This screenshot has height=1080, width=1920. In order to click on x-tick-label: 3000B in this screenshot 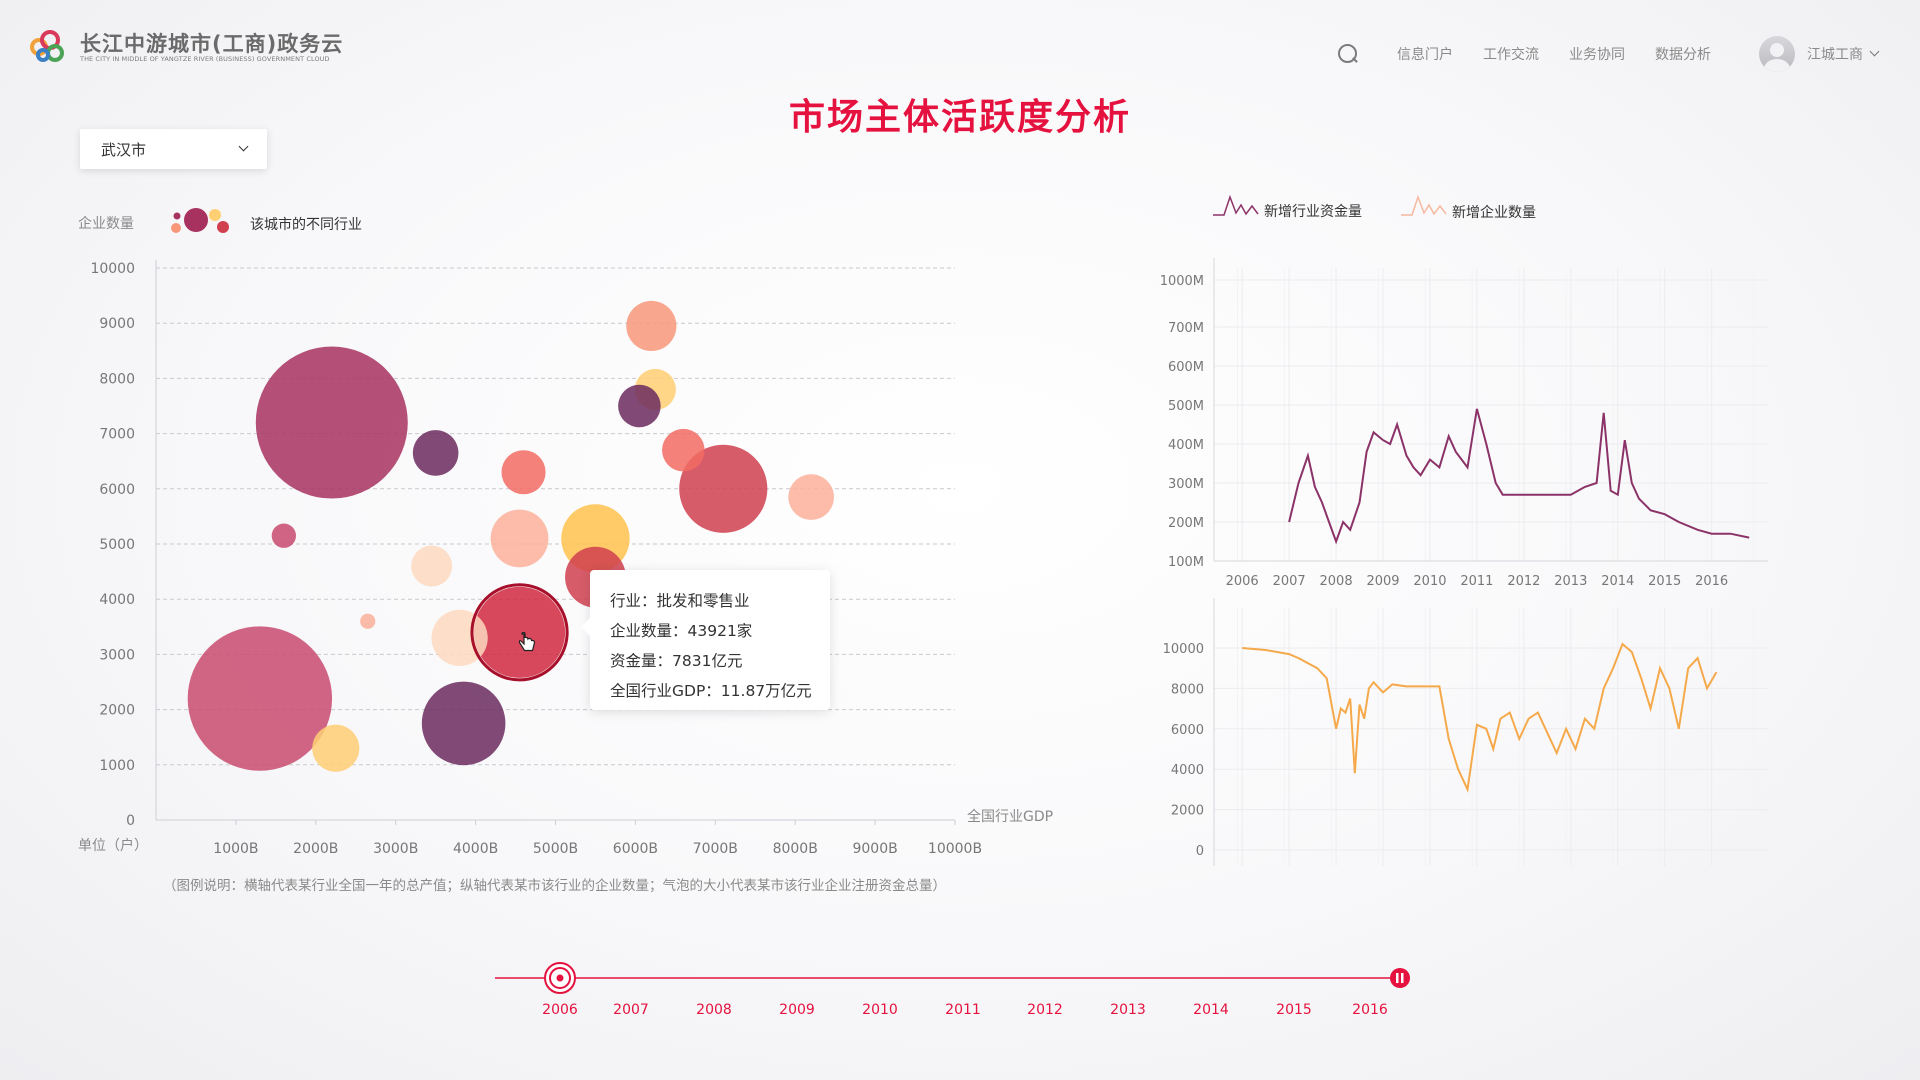, I will do `click(395, 849)`.